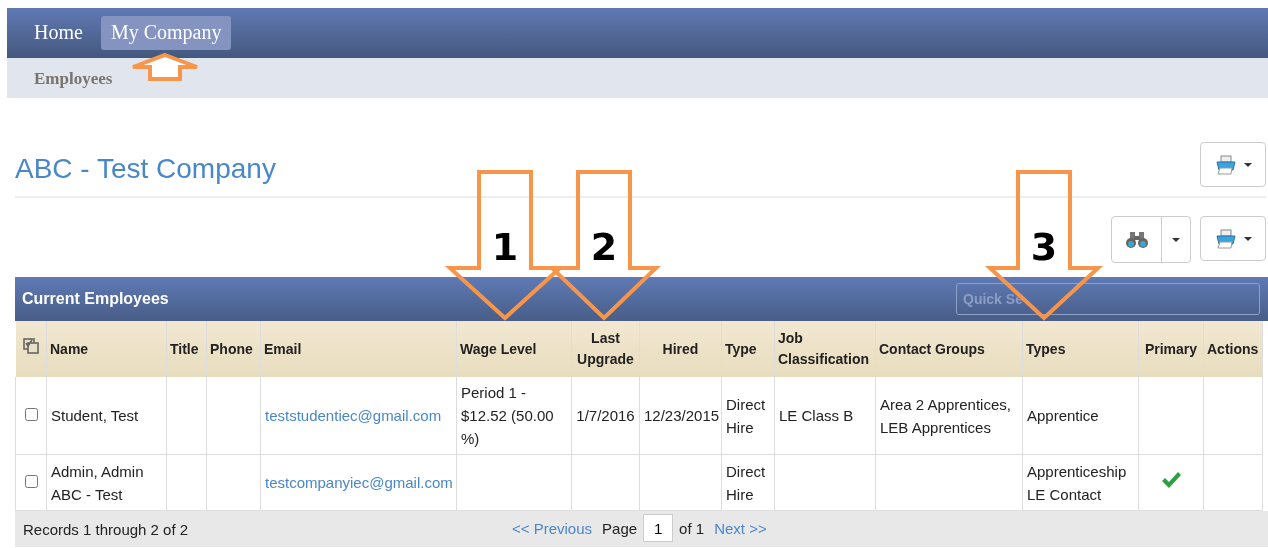 The image size is (1268, 548). What do you see at coordinates (816, 415) in the screenshot?
I see `table-cell: LE Class B` at bounding box center [816, 415].